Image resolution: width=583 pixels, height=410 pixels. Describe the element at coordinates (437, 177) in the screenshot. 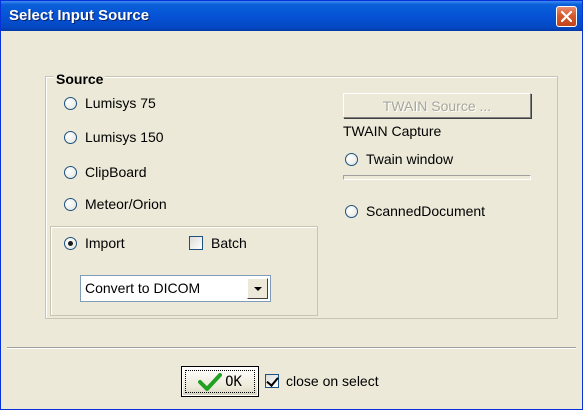

I see `twain-separator` at that location.